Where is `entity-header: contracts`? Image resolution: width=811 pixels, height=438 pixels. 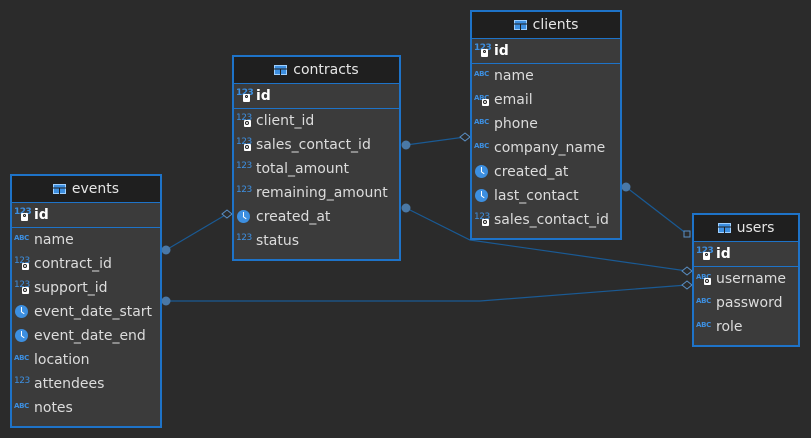
entity-header: contracts is located at coordinates (316, 70).